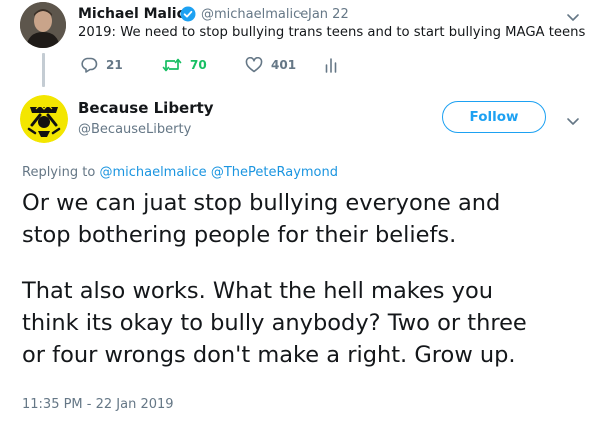 The image size is (592, 421). What do you see at coordinates (89, 65) in the screenshot?
I see `reply-icon` at bounding box center [89, 65].